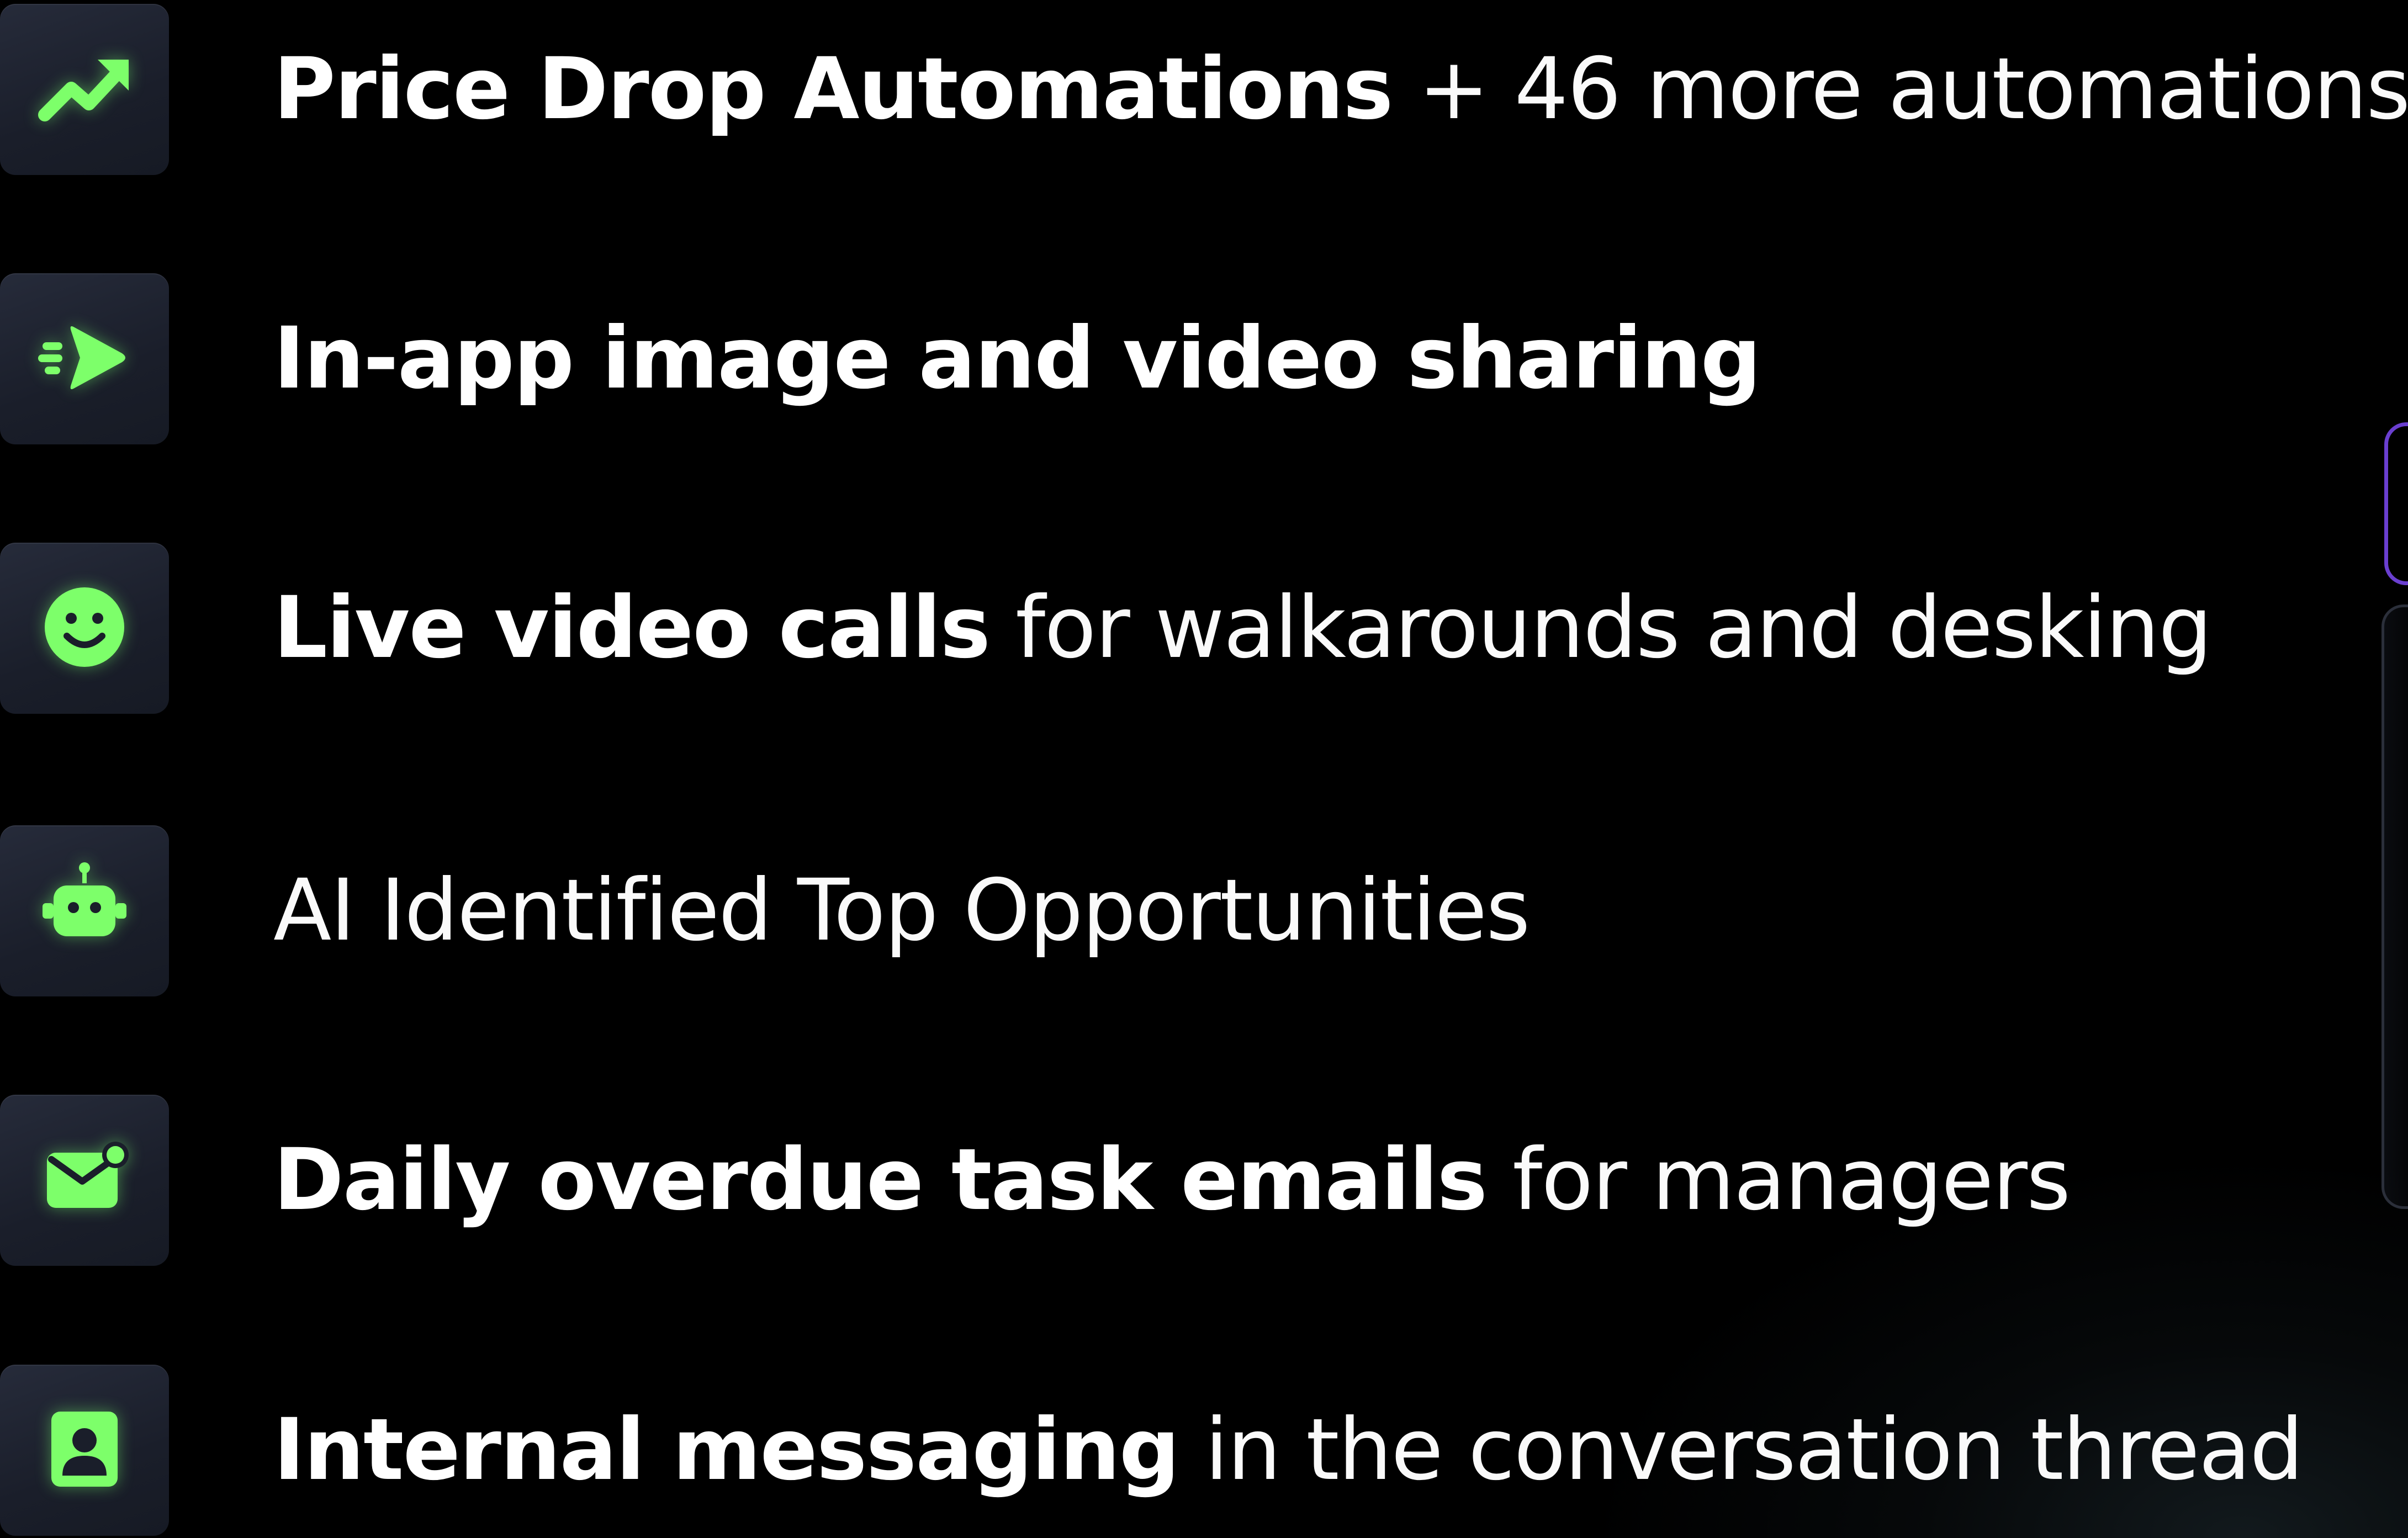  I want to click on feature-row-media-sharing: In-app image and video sharing, so click(1204, 358).